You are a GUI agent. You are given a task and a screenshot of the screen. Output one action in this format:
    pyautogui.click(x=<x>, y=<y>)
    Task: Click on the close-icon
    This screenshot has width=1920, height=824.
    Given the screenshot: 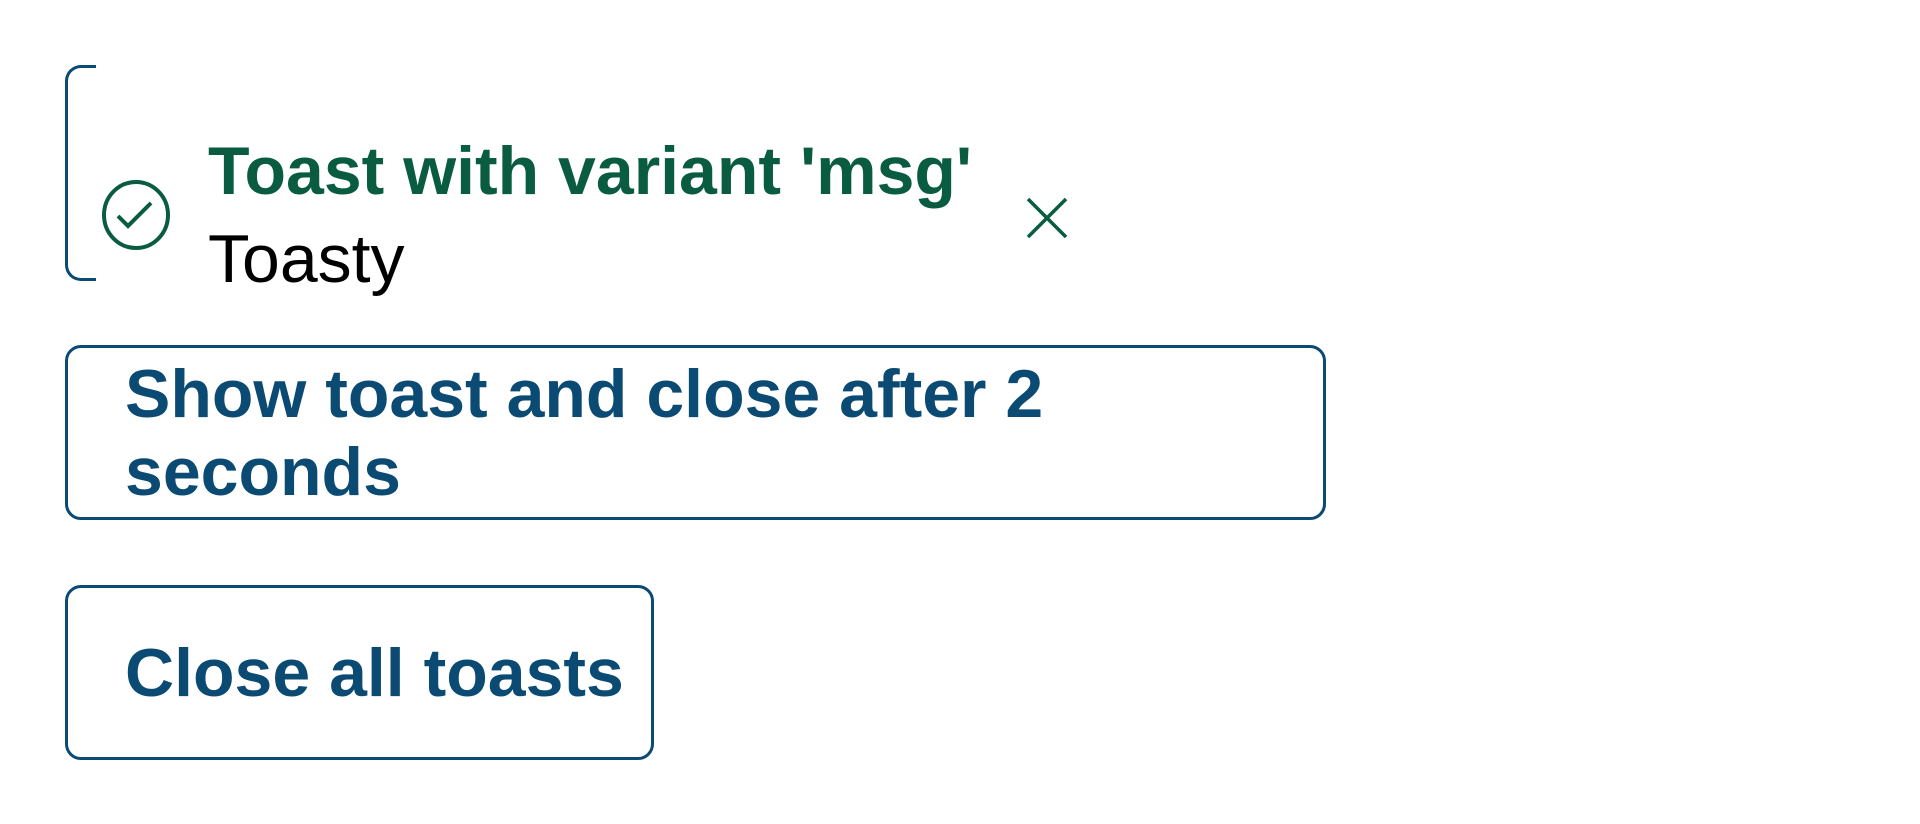 What is the action you would take?
    pyautogui.click(x=1047, y=218)
    